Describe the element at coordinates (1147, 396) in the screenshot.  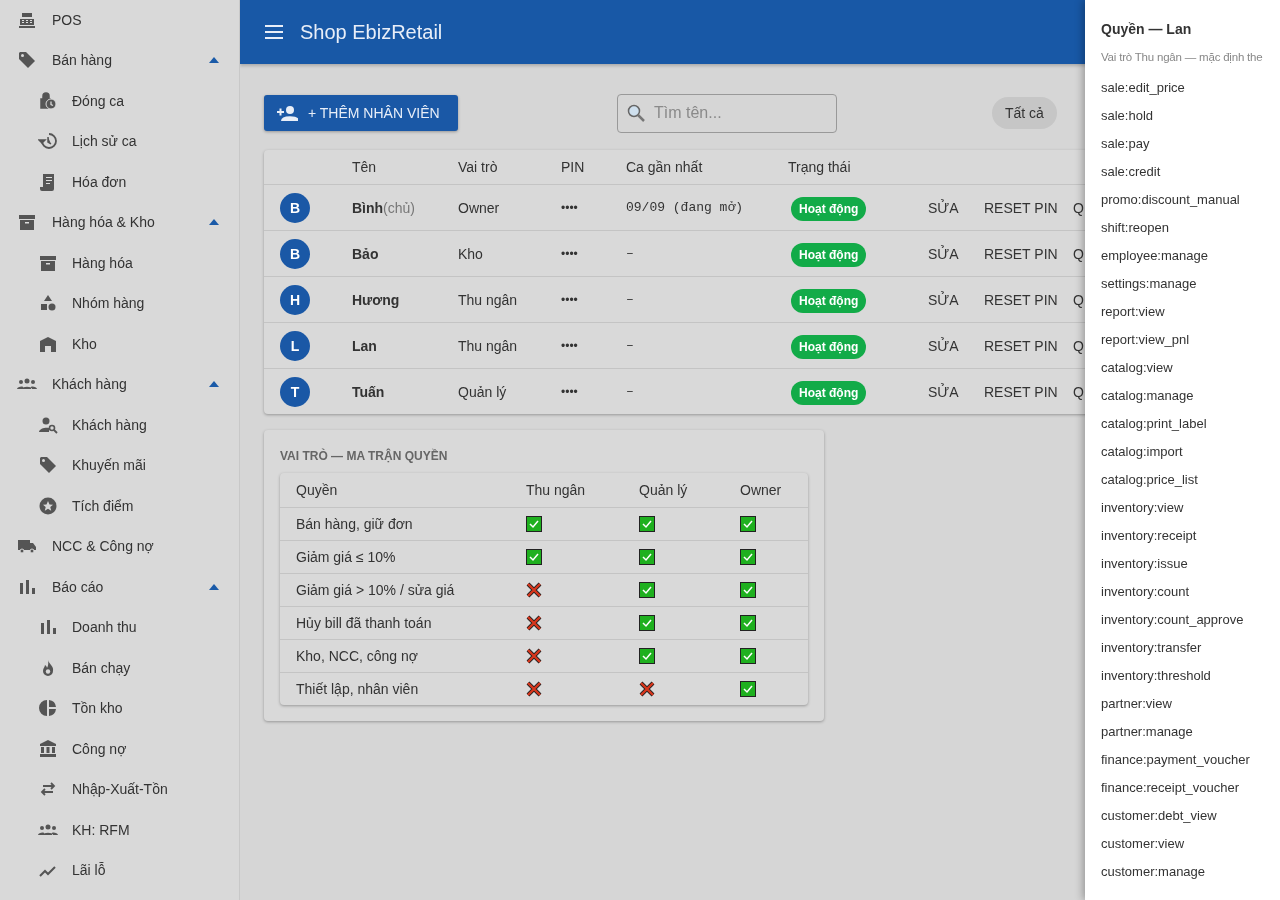
I see `permission-item: catalog:manage` at that location.